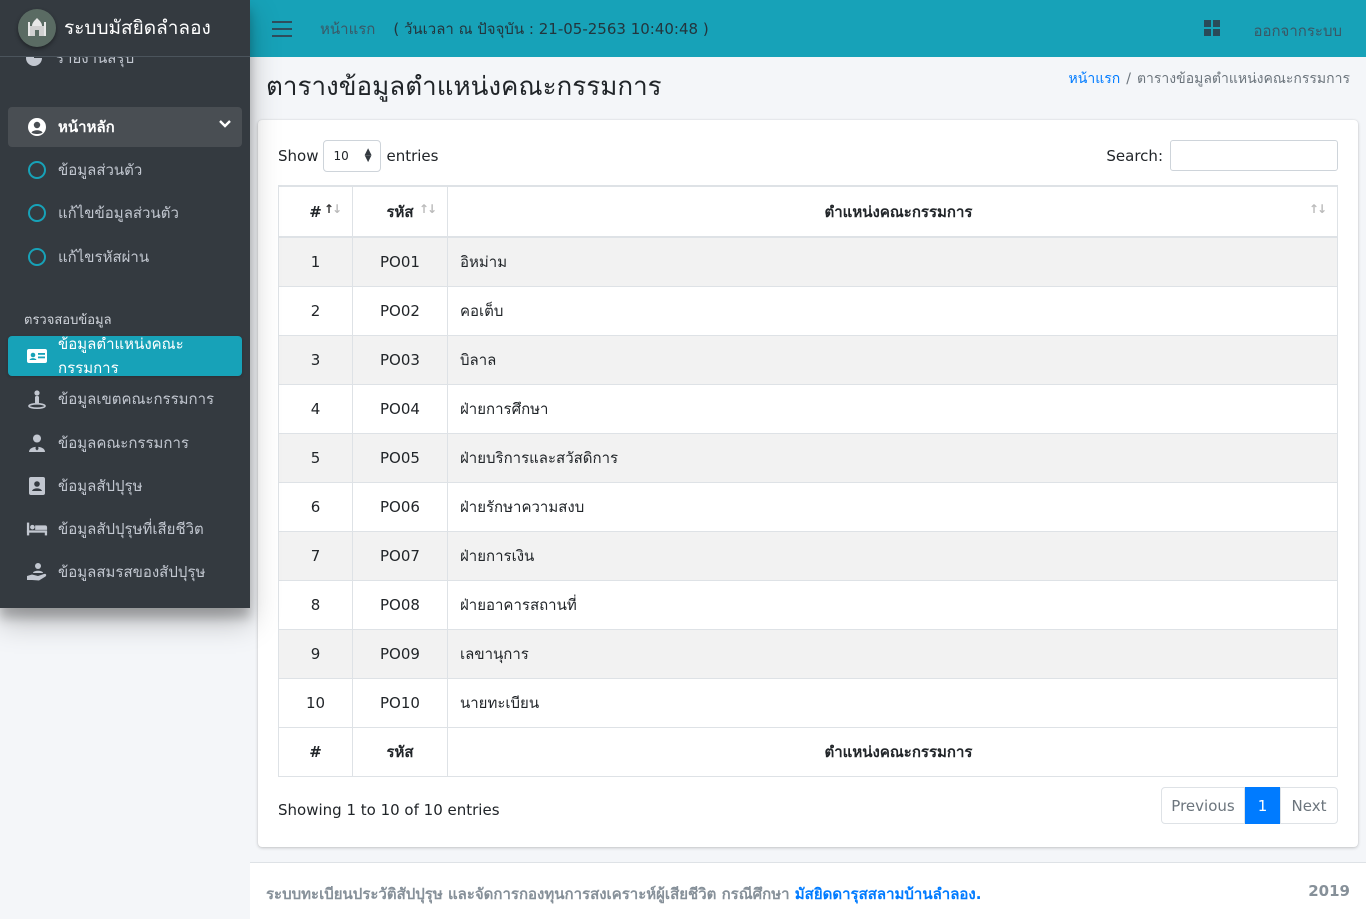 The height and width of the screenshot is (919, 1366). I want to click on sidebar-item-label: ข้อมูลสมรสของสัปปุรุษ, so click(132, 572).